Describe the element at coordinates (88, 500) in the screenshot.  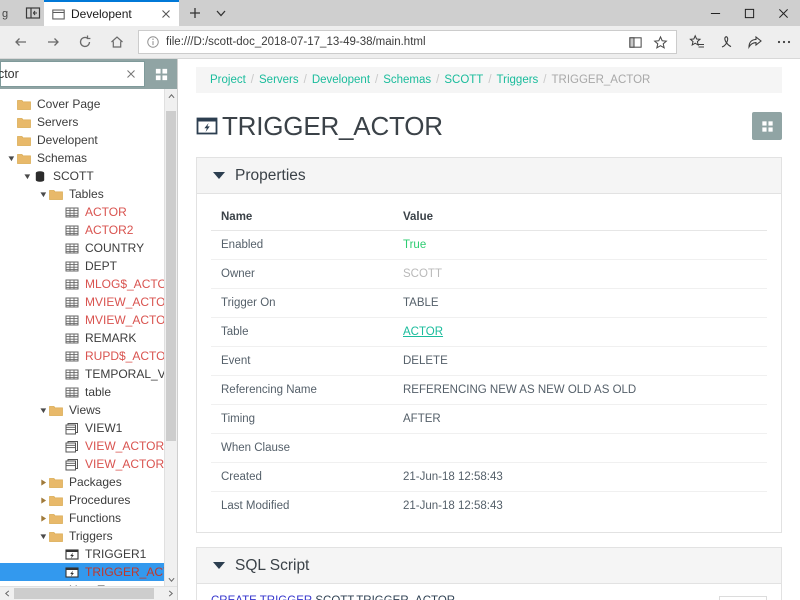
I see `tree-item-procedures: Procedures` at that location.